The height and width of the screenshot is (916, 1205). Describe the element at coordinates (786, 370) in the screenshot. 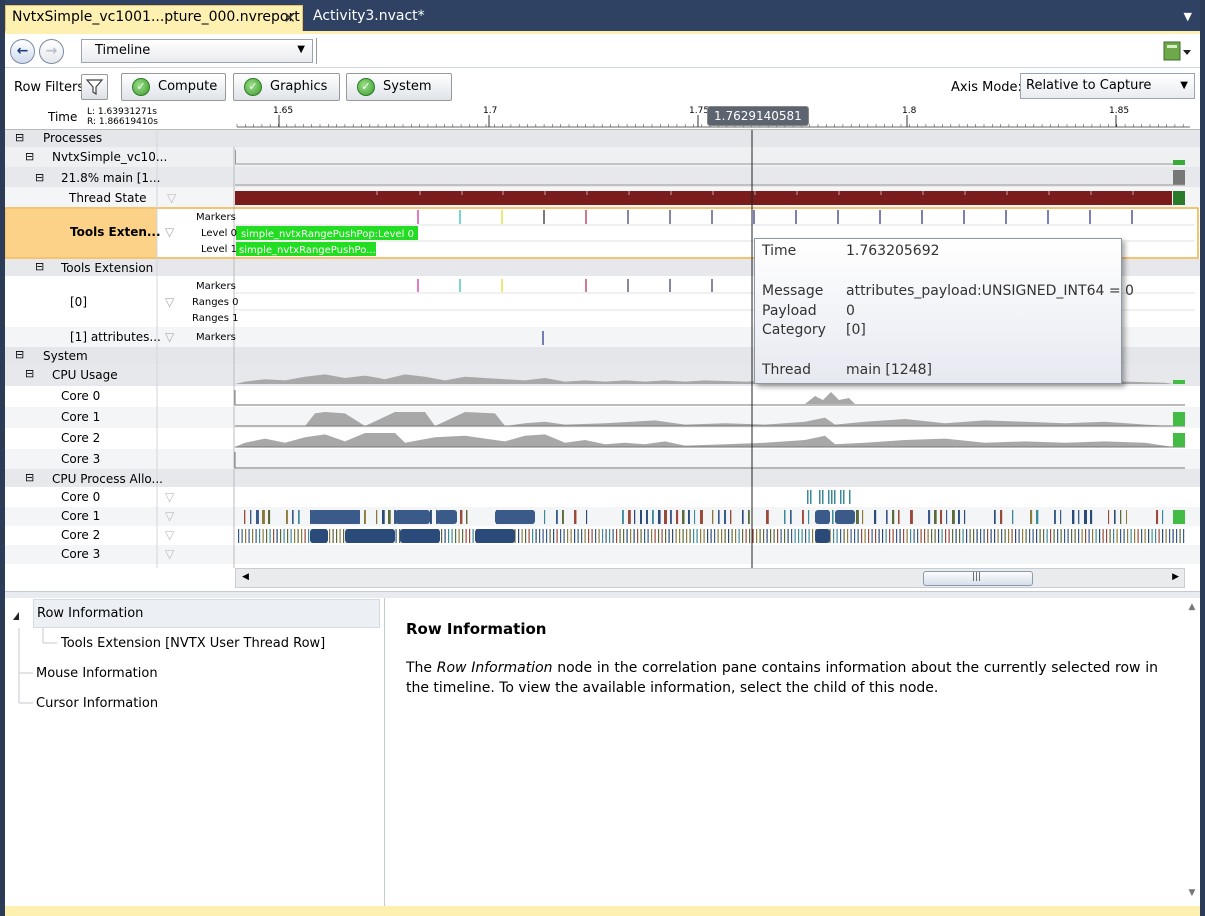

I see `tooltip-thread-label: Thread` at that location.